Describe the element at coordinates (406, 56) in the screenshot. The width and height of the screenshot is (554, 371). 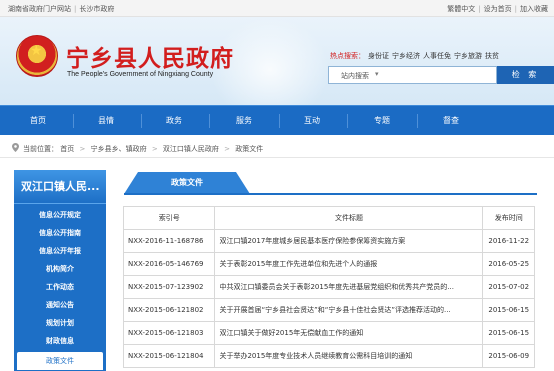
I see `hot-search-item: 宁乡经济` at that location.